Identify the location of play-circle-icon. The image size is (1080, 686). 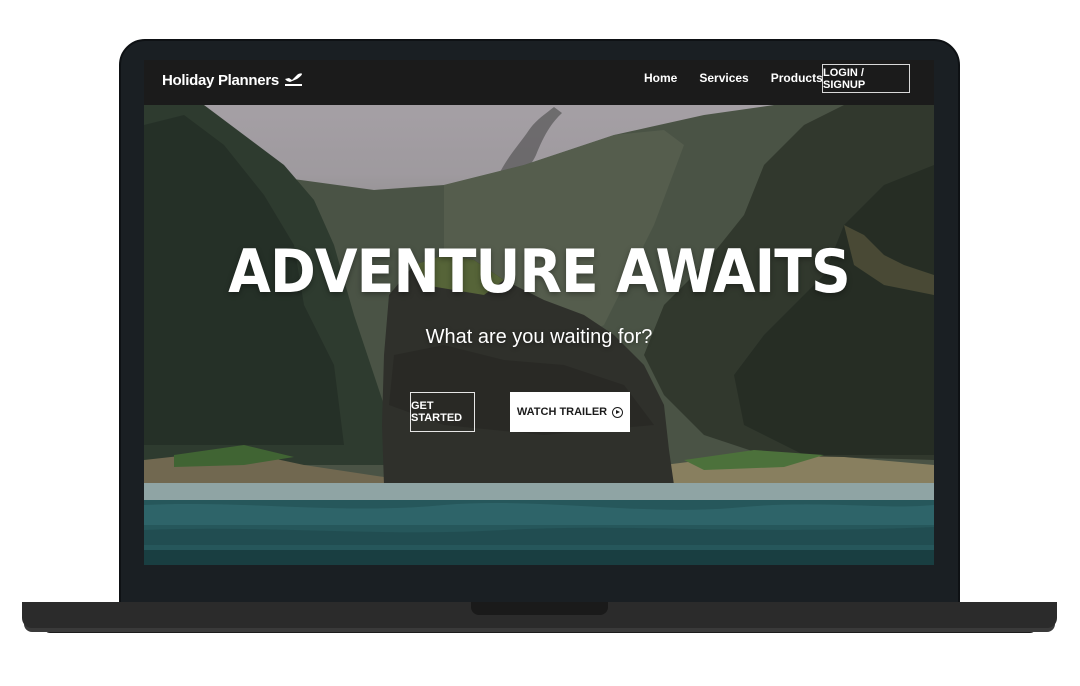
(618, 412).